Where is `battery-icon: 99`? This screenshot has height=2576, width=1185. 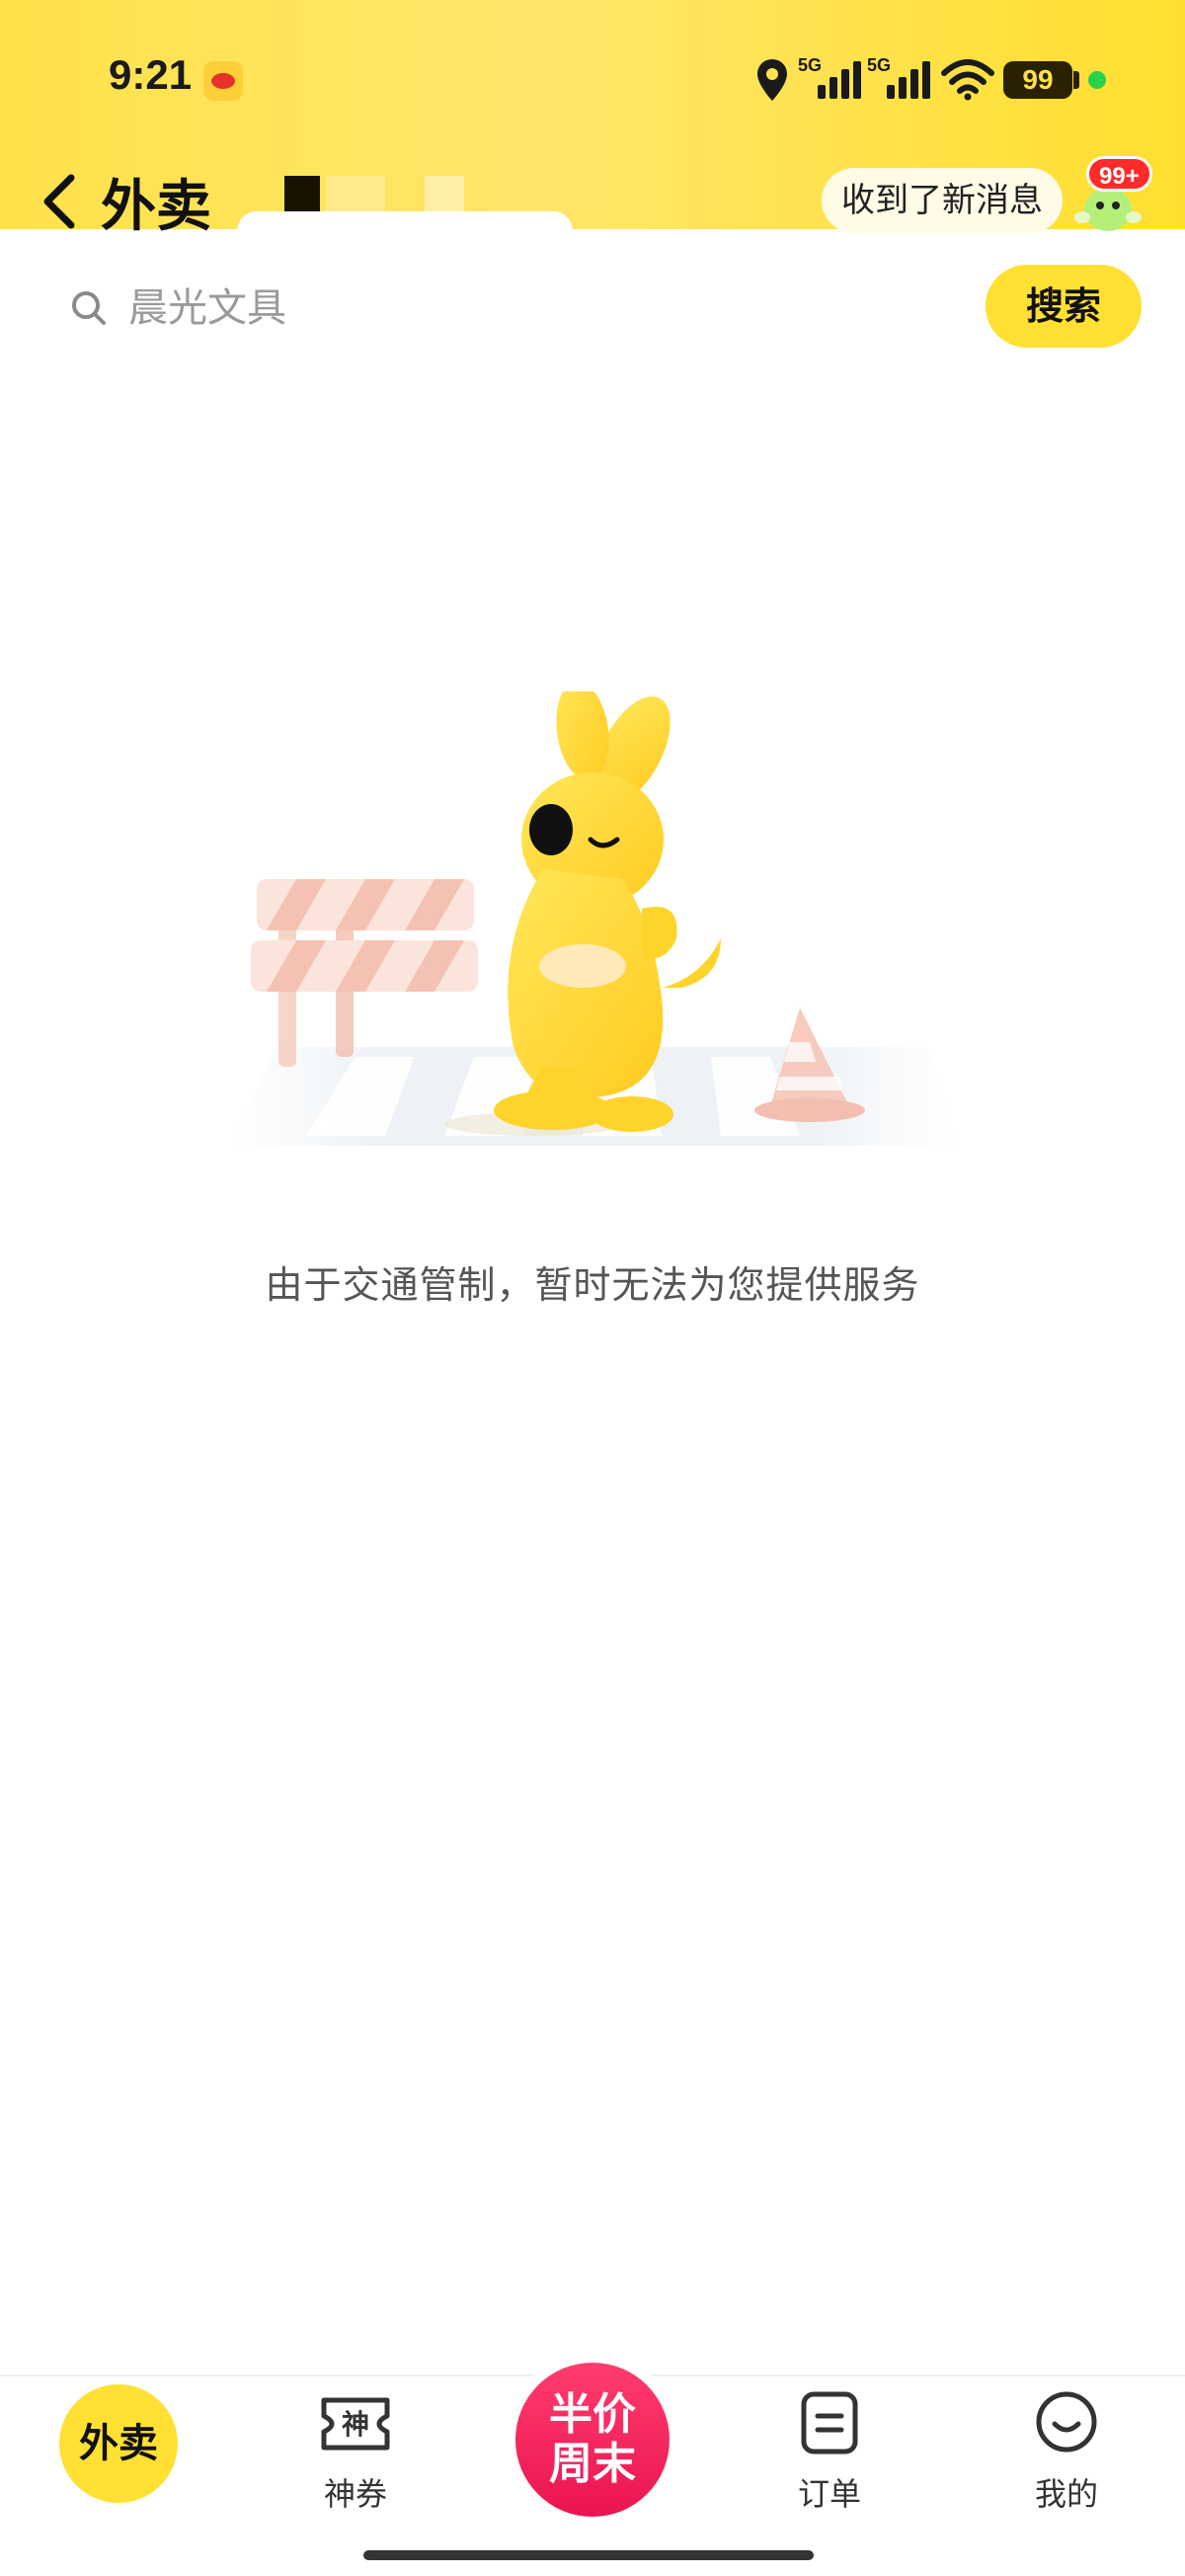
battery-icon: 99 is located at coordinates (1037, 80).